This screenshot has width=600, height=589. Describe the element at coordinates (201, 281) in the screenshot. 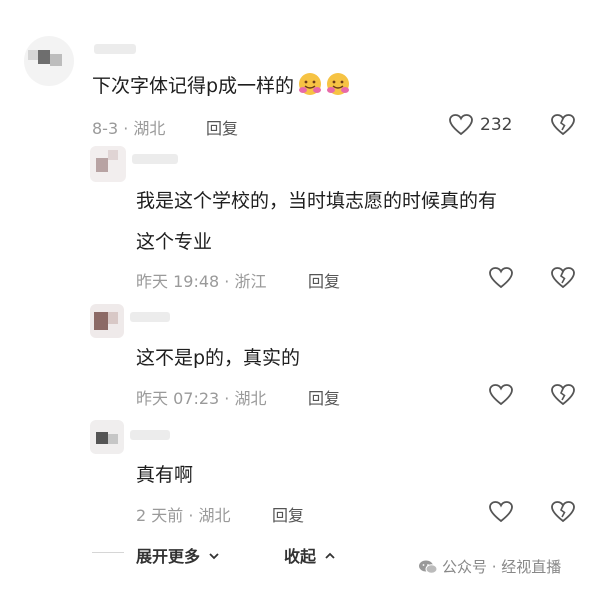

I see `comment-meta: 昨天 19:48 · 浙江` at that location.